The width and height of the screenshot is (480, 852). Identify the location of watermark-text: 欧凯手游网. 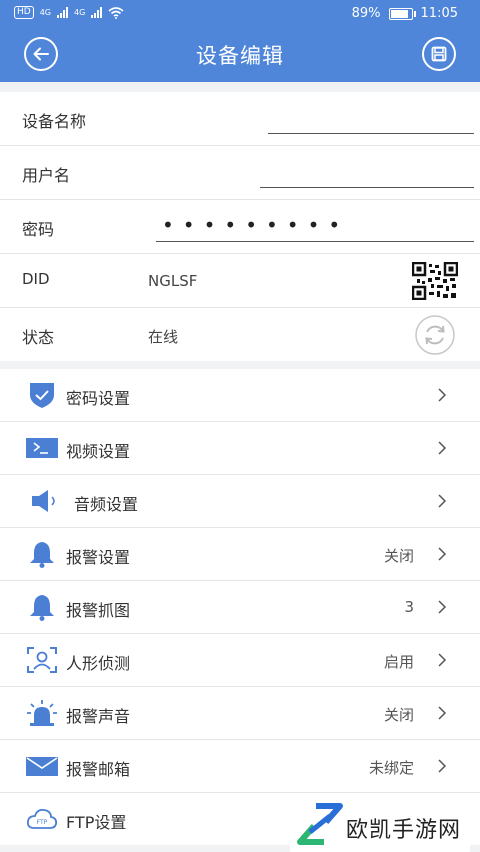
(404, 830).